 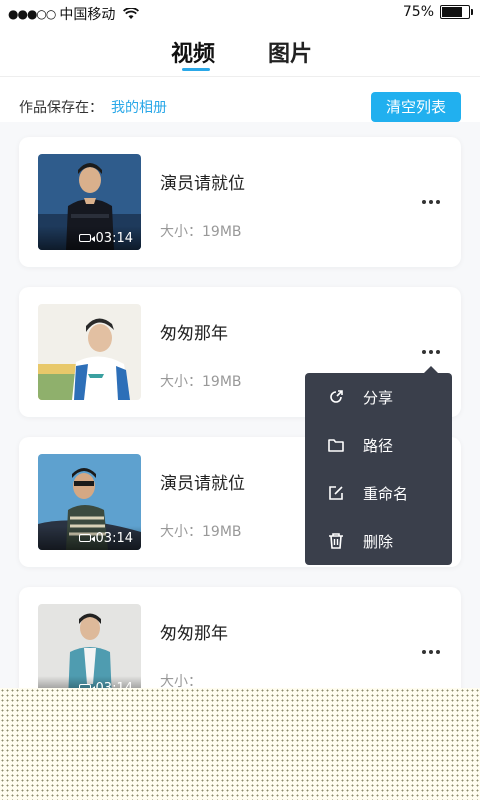 What do you see at coordinates (240, 76) in the screenshot?
I see `divider` at bounding box center [240, 76].